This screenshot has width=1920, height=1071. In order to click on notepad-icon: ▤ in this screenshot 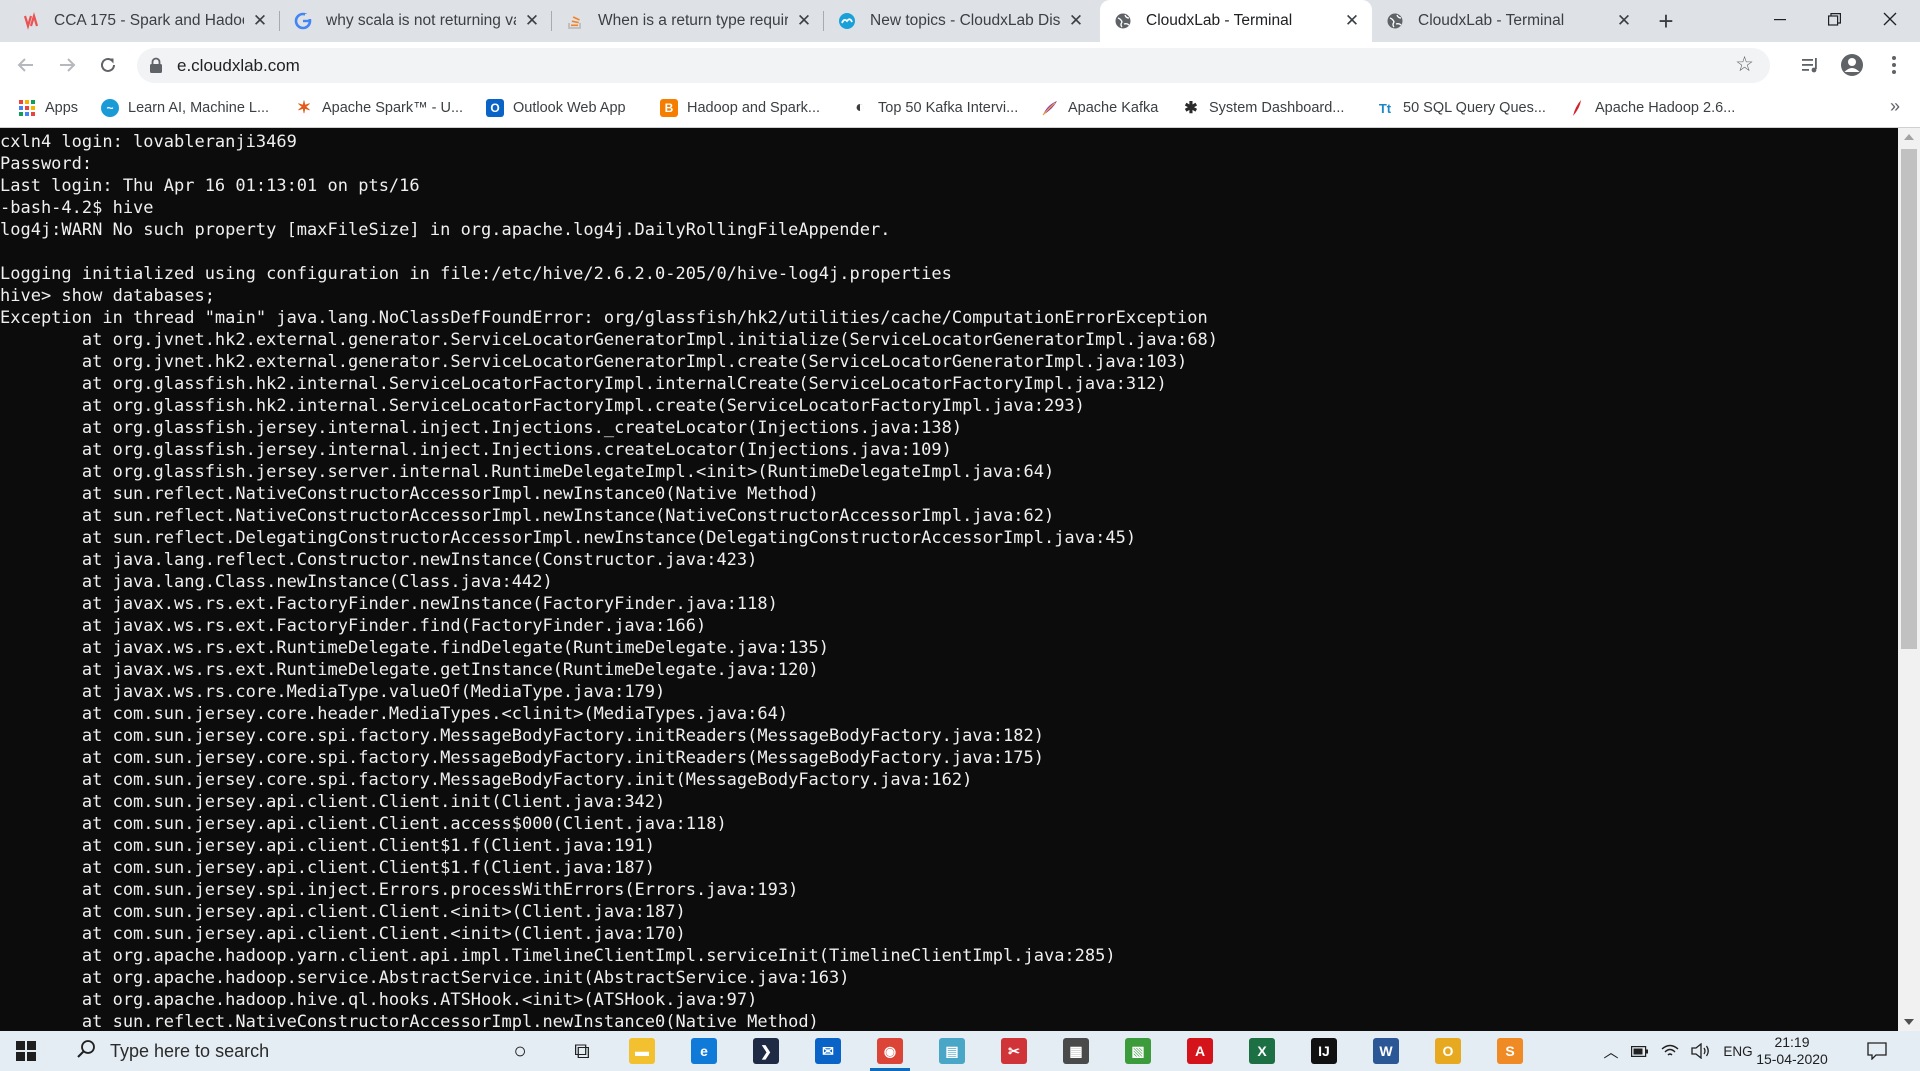, I will do `click(952, 1051)`.